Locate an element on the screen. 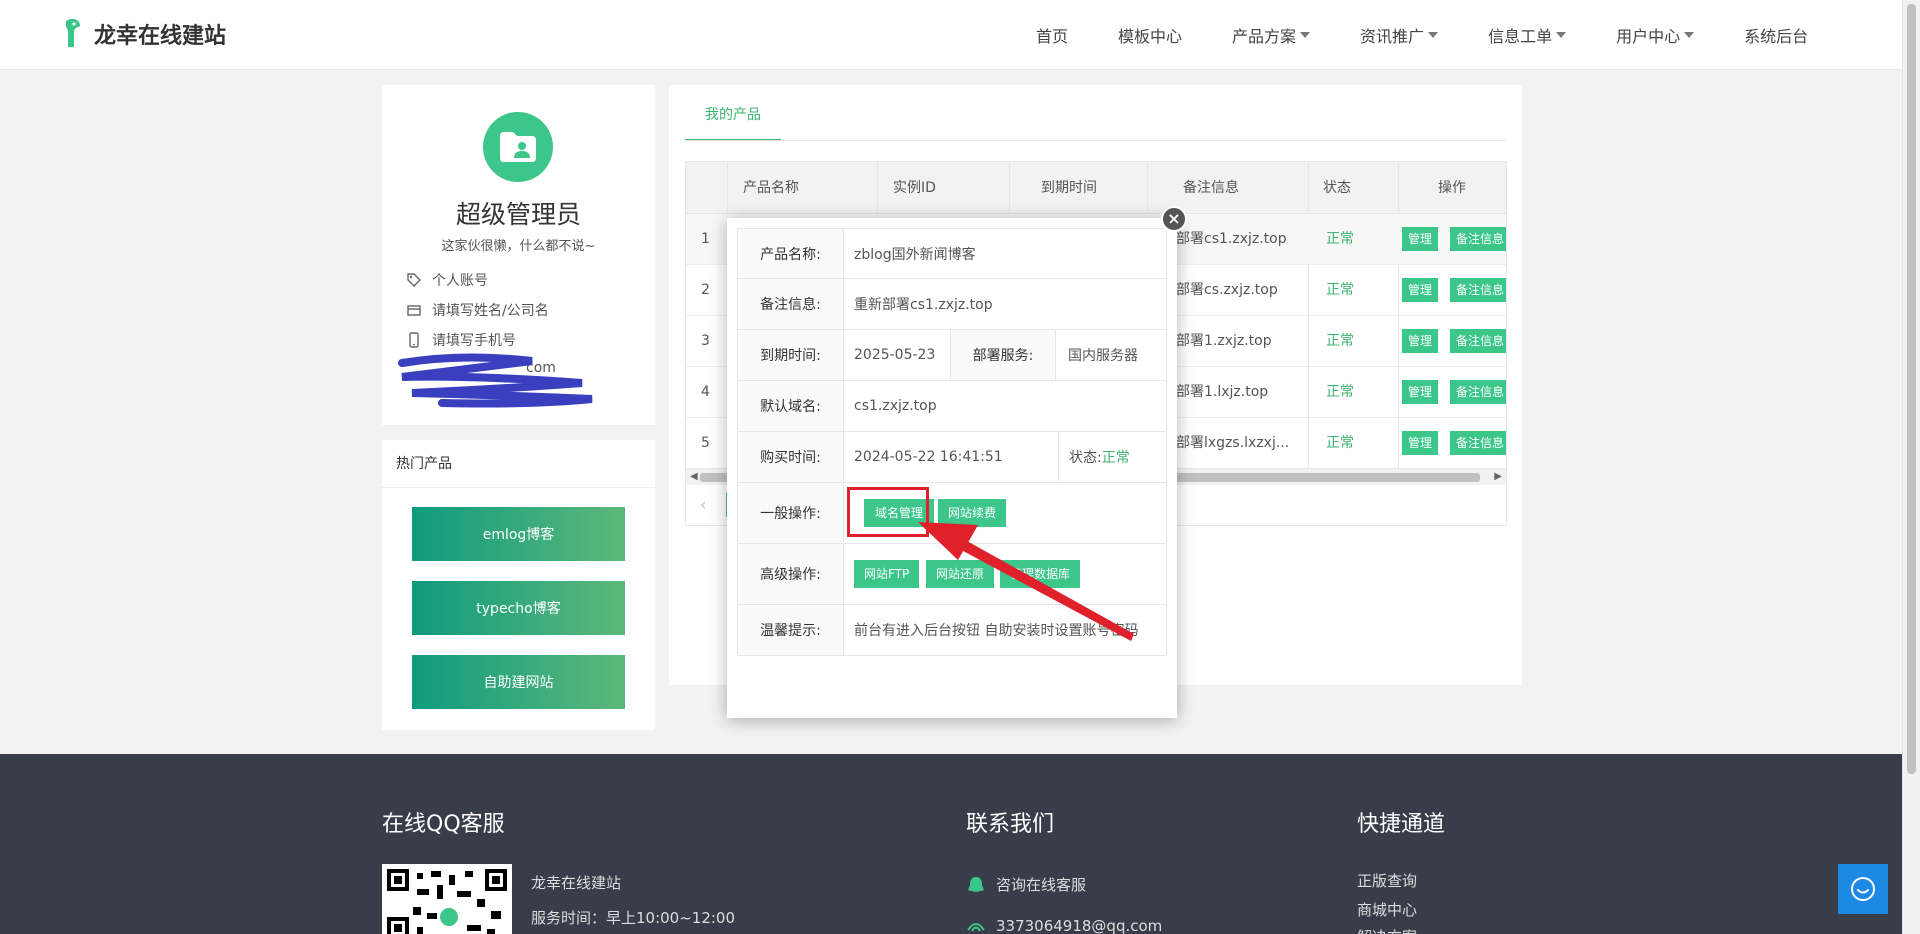  nav-products: 产品方案 is located at coordinates (1271, 35).